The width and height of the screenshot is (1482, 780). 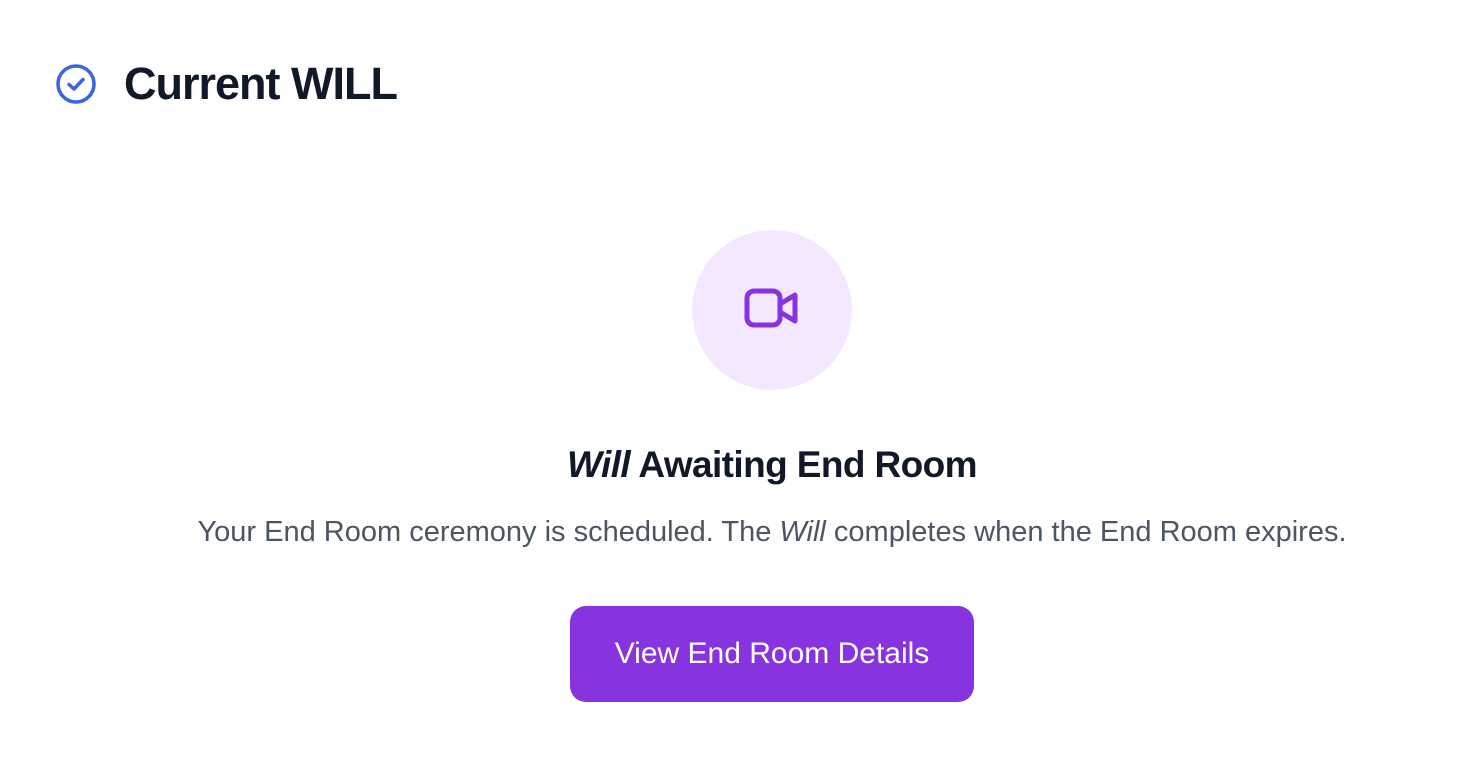 I want to click on status-description-end: completes when the End Room expires., so click(x=1086, y=532).